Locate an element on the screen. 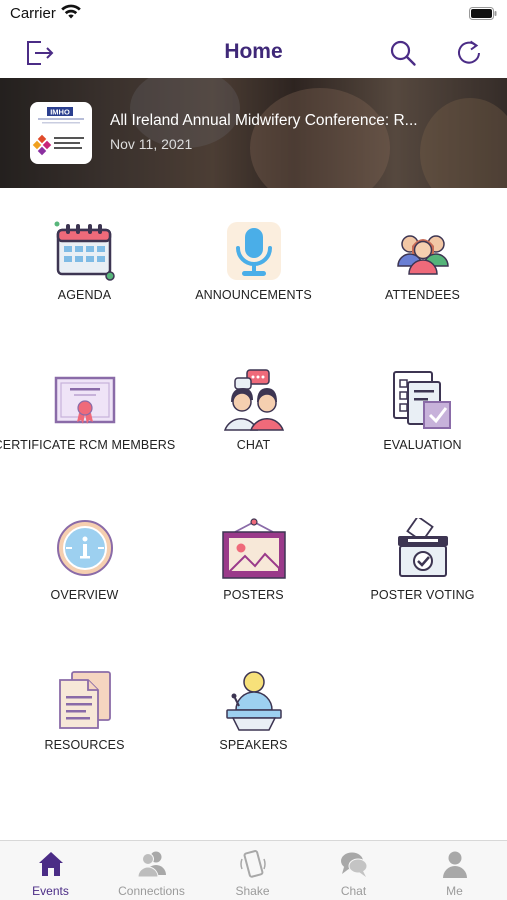  menu-item-agenda: AGENDA is located at coordinates (84, 273).